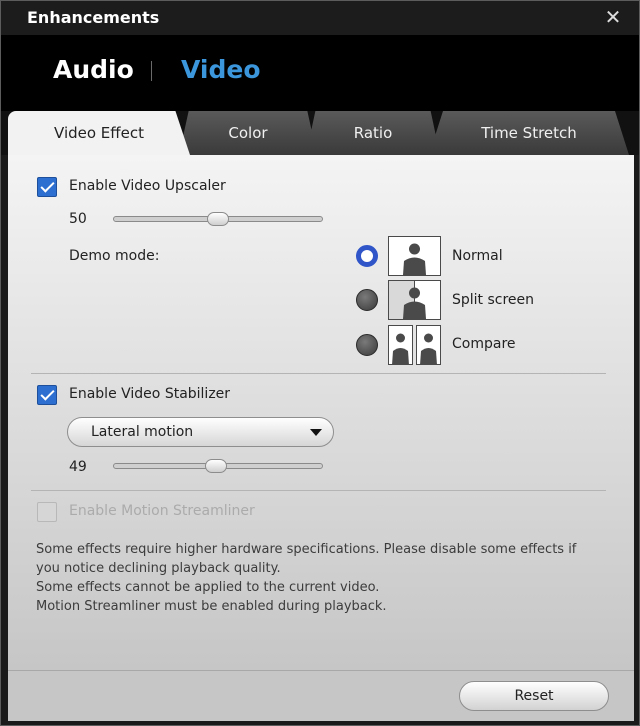 Image resolution: width=640 pixels, height=726 pixels. I want to click on streamliner-label: Enable Motion Streamliner, so click(162, 511).